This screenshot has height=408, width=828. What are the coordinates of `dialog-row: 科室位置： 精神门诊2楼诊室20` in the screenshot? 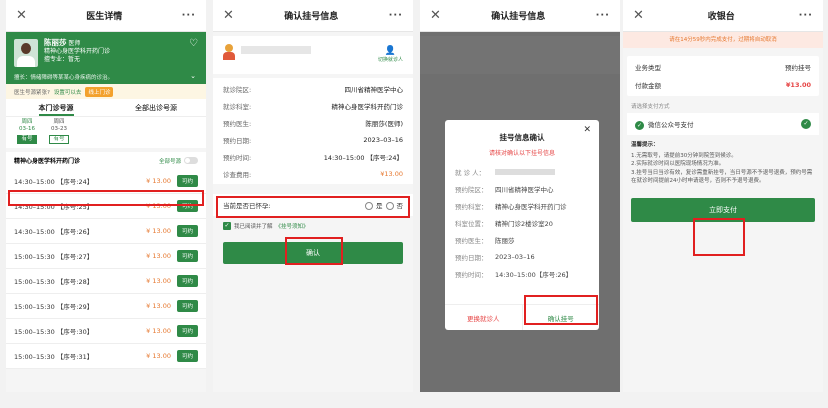 It's located at (522, 222).